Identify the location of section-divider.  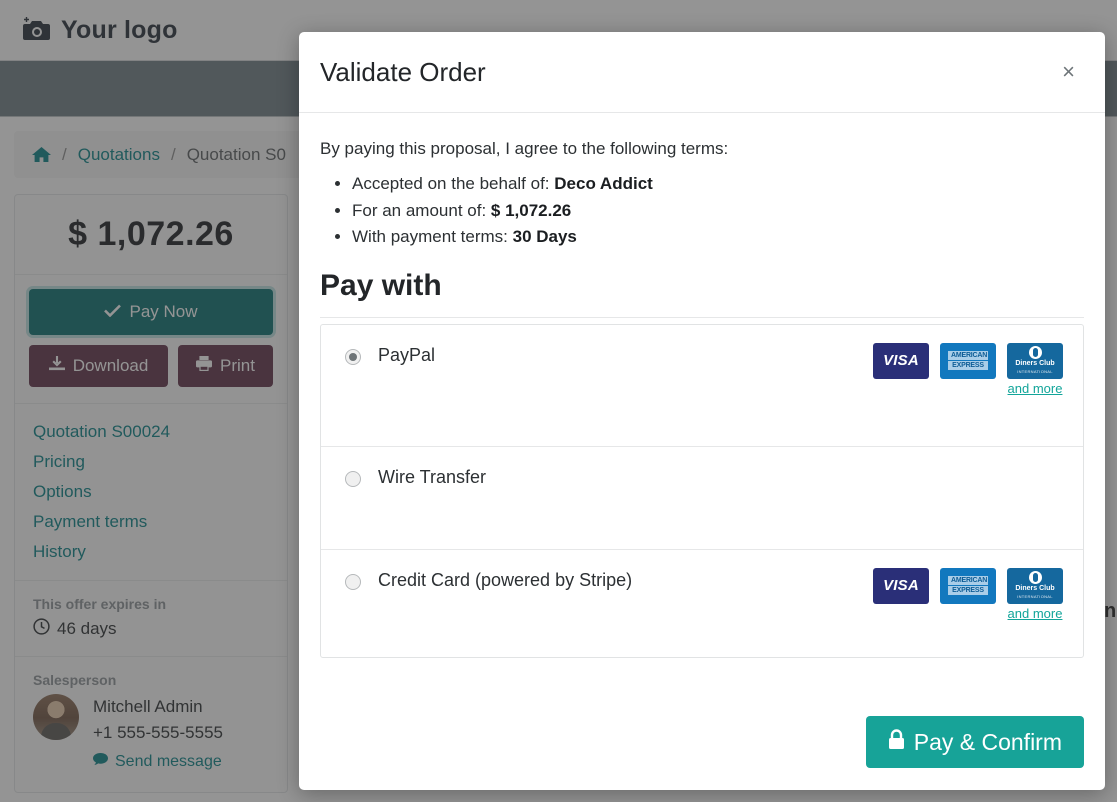
(702, 317).